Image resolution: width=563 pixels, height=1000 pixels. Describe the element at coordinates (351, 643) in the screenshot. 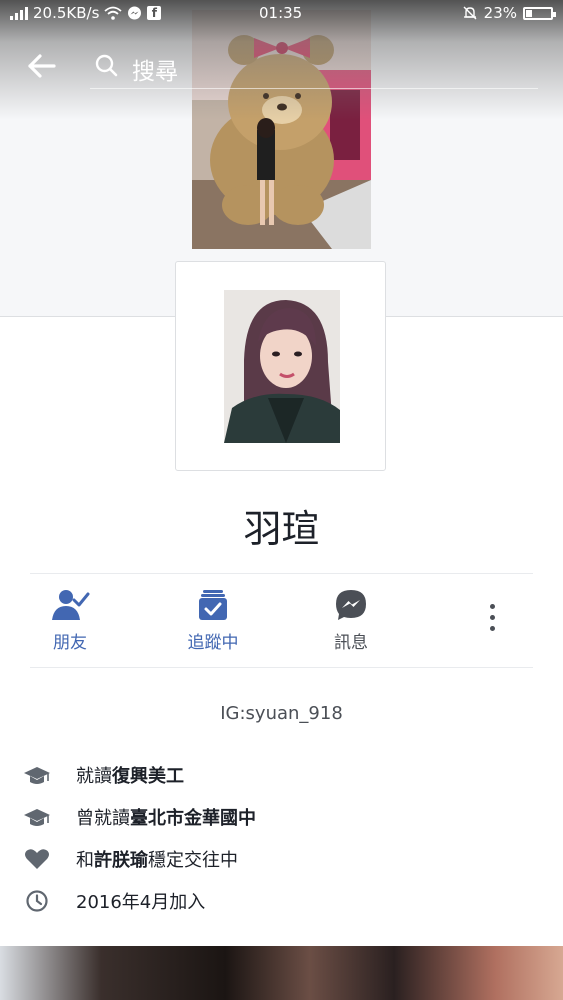

I see `message-label: 訊息` at that location.